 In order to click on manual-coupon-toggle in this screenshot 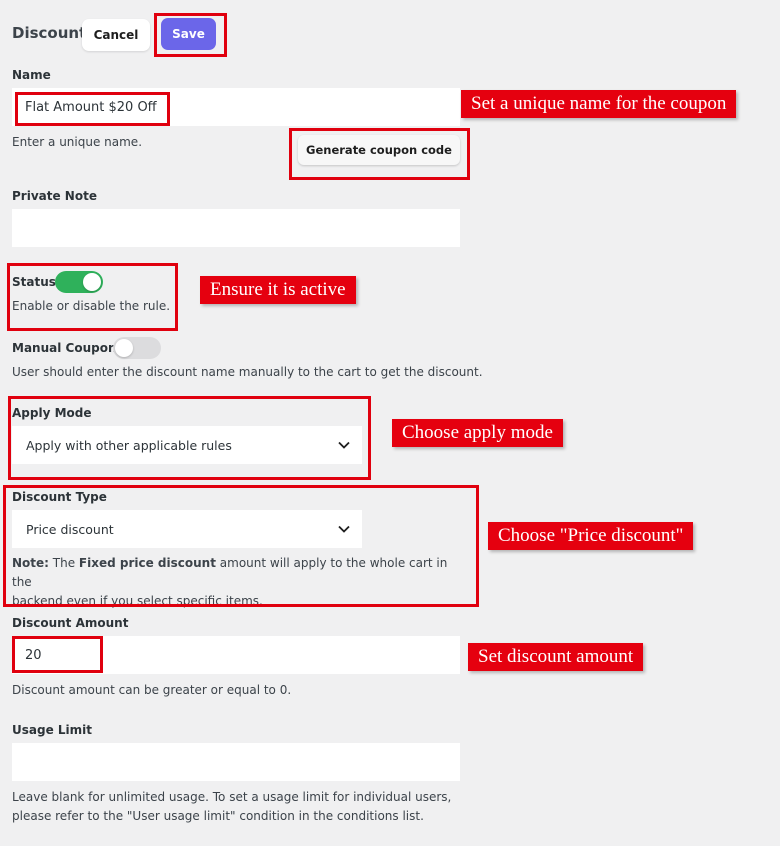, I will do `click(137, 348)`.